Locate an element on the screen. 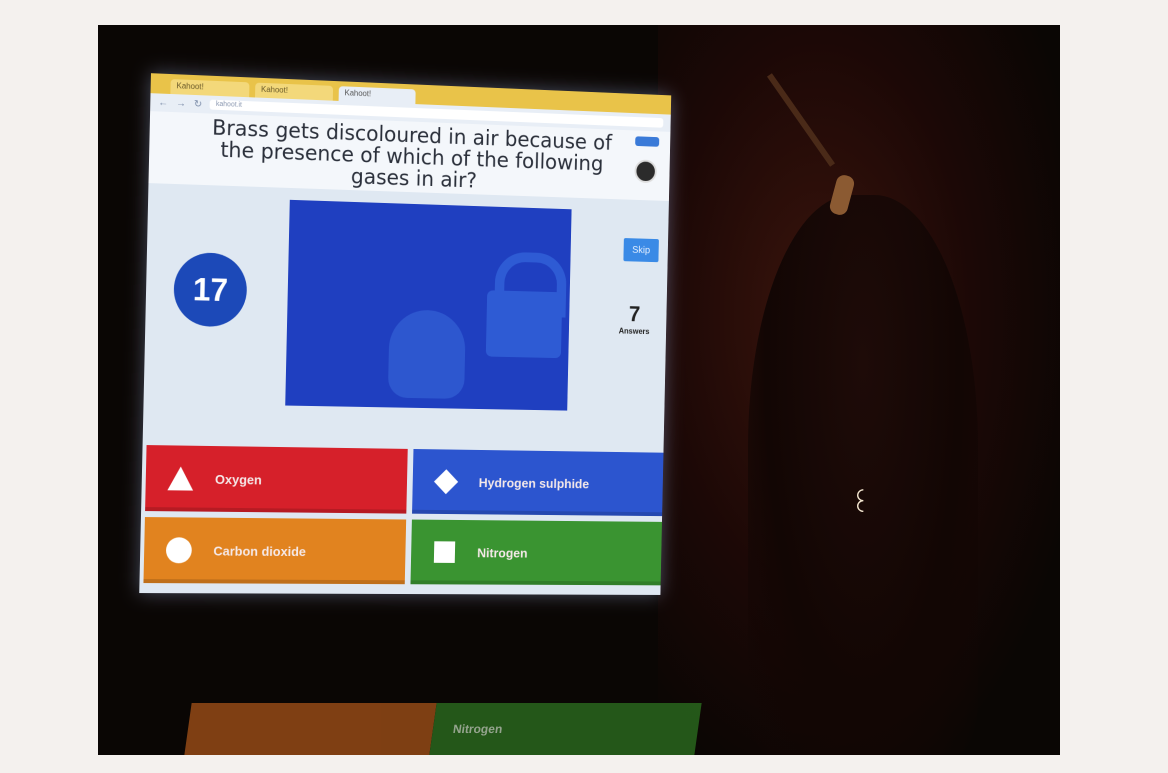  person-silhouette is located at coordinates (863, 475).